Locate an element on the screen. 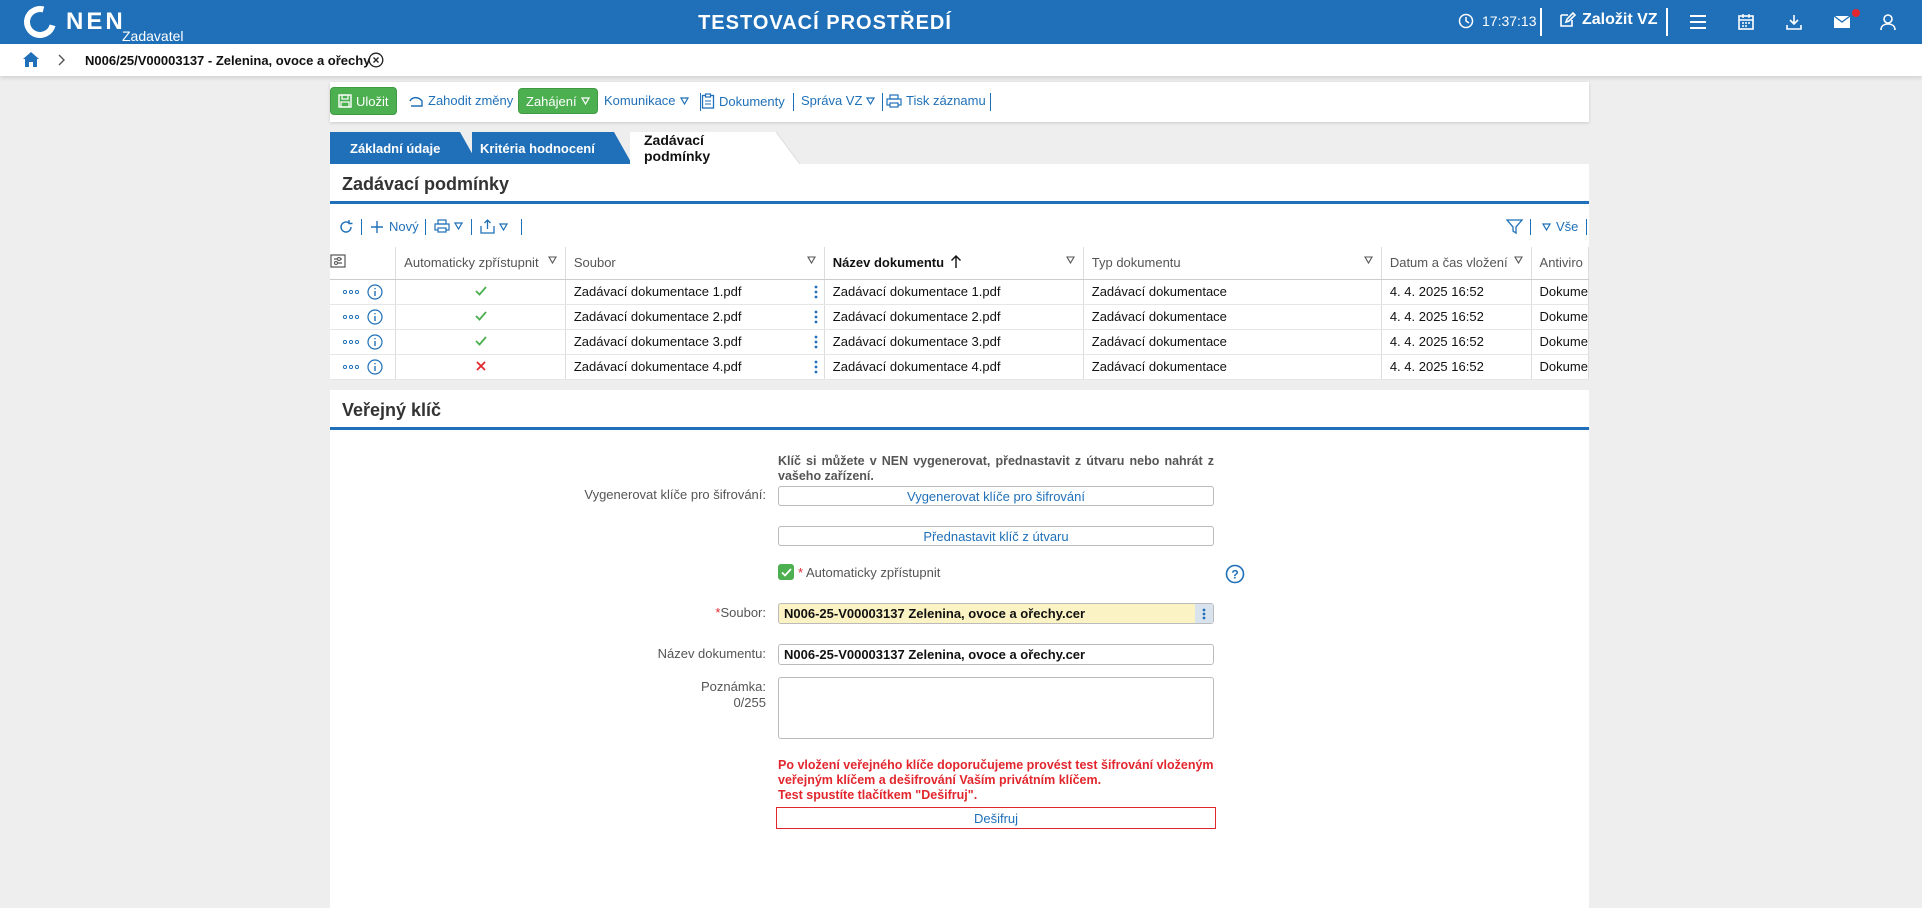 Image resolution: width=1922 pixels, height=908 pixels. management-dropdown: Správa VZ is located at coordinates (840, 100).